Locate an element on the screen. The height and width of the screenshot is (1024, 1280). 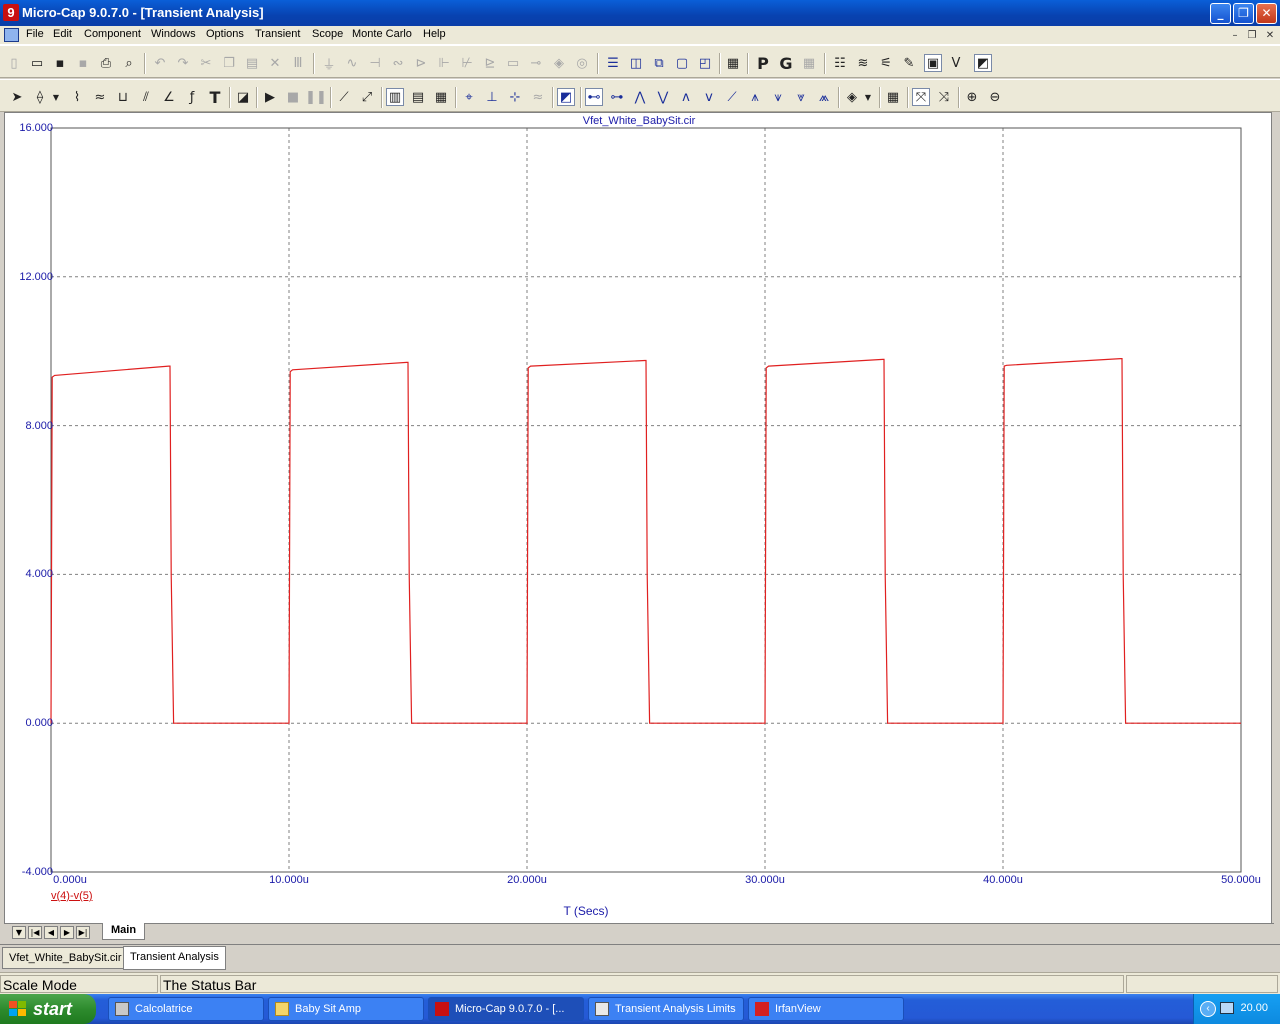
print-preview-icon: ⌕ is located at coordinates (129, 63).